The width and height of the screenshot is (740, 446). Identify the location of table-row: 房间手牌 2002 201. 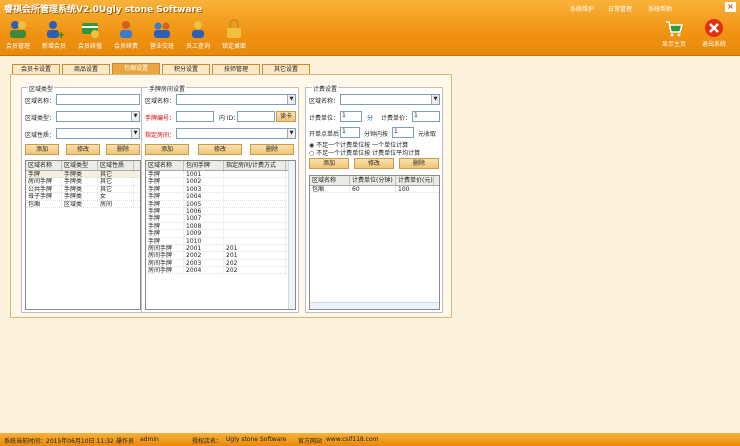
(220, 256).